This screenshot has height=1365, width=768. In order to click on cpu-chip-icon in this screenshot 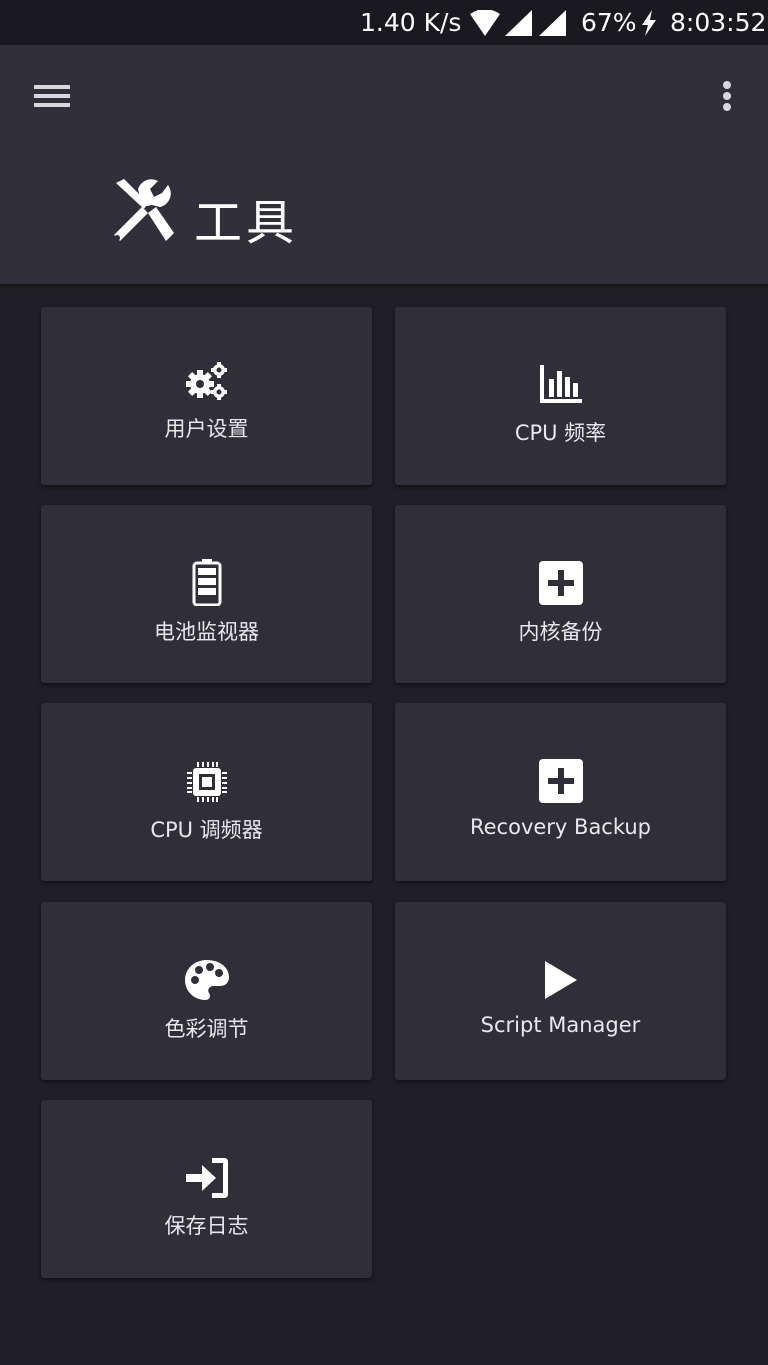, I will do `click(206, 782)`.